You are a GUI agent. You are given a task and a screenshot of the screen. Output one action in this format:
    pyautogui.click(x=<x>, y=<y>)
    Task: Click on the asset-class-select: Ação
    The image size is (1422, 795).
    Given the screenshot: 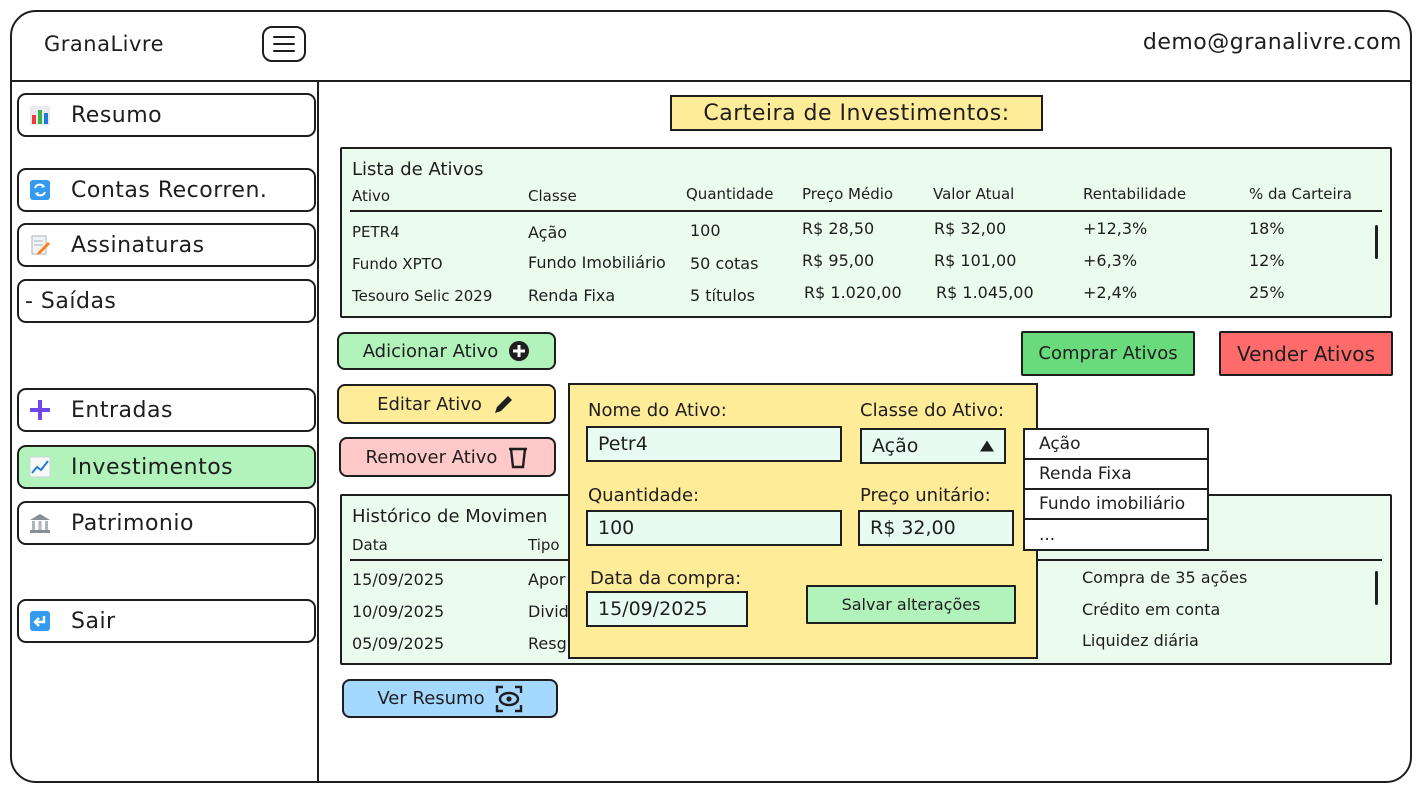 What is the action you would take?
    pyautogui.click(x=933, y=446)
    